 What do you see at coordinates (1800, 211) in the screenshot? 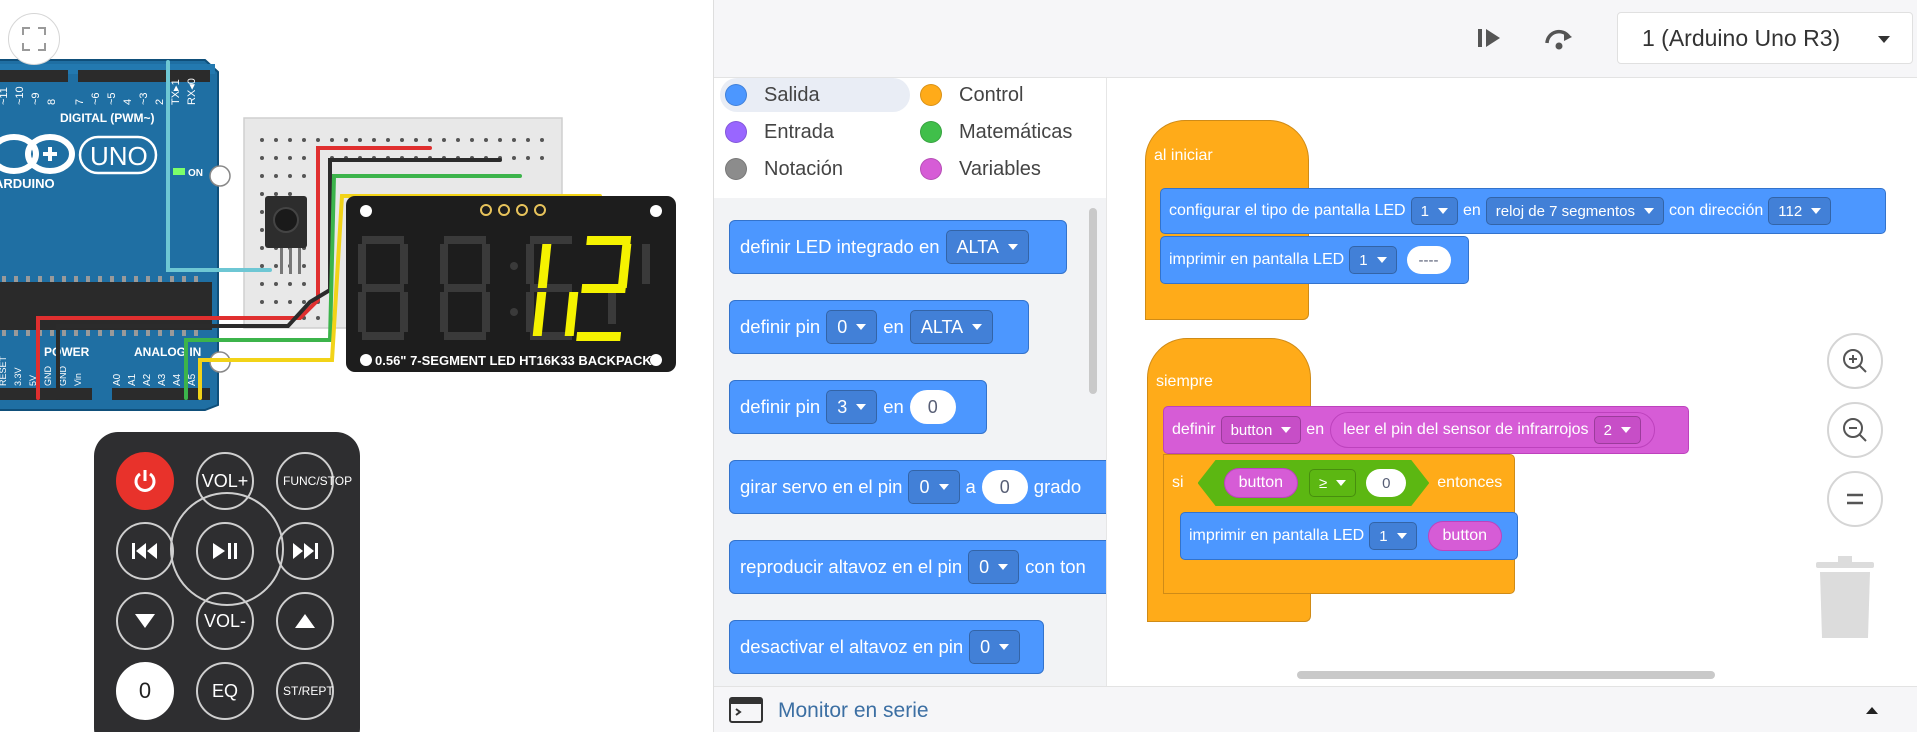
I see `block-dropdown: 112` at bounding box center [1800, 211].